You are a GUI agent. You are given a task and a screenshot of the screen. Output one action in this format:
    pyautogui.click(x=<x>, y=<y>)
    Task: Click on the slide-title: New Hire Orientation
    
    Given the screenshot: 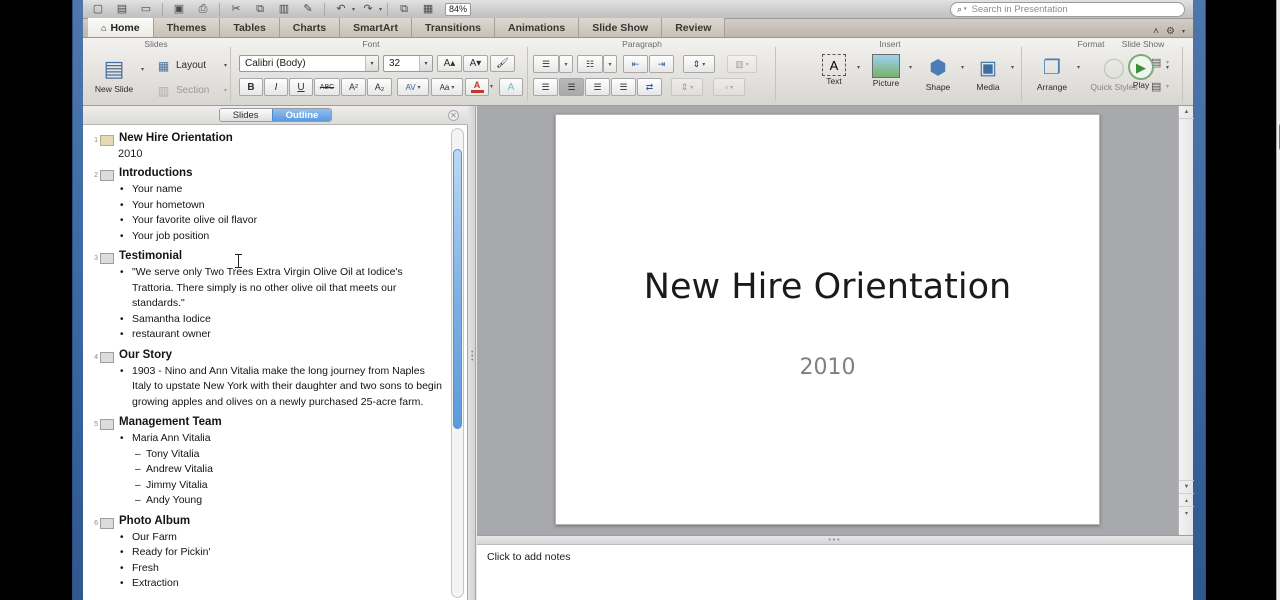 What is the action you would take?
    pyautogui.click(x=176, y=138)
    